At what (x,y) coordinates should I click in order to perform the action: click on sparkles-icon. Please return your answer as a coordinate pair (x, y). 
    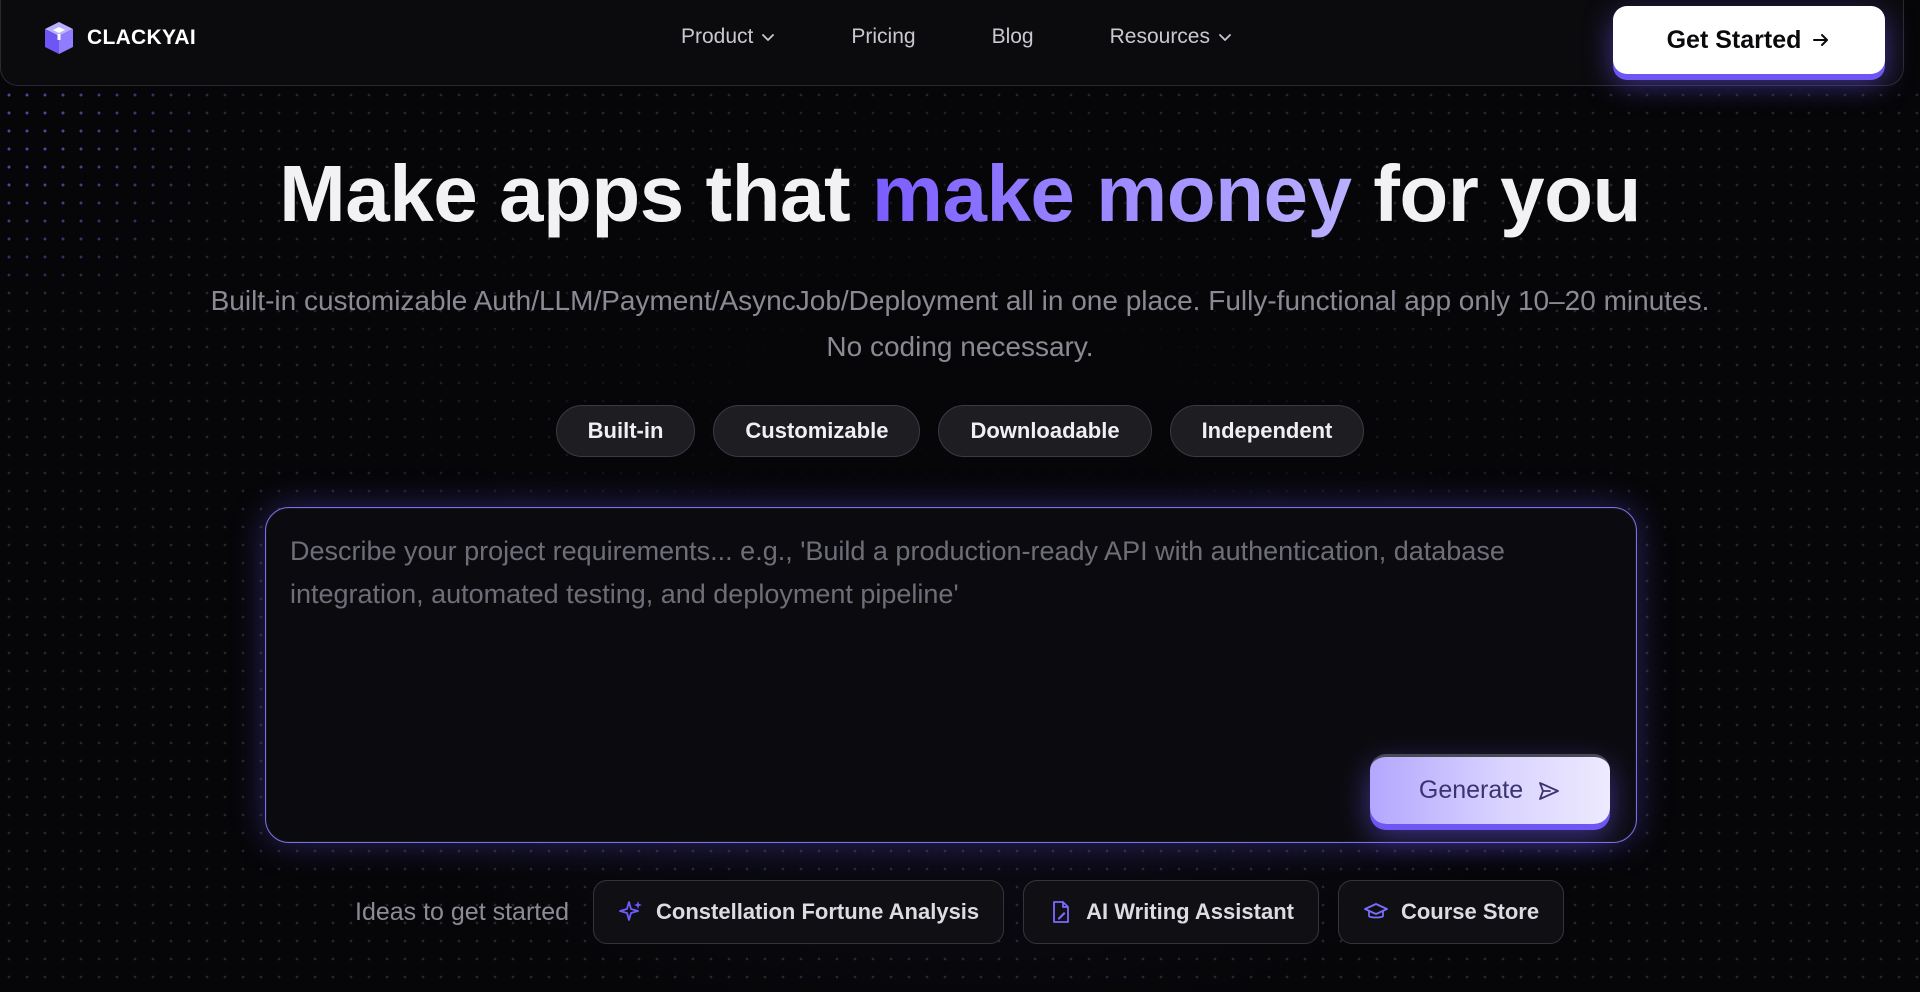
    Looking at the image, I should click on (631, 911).